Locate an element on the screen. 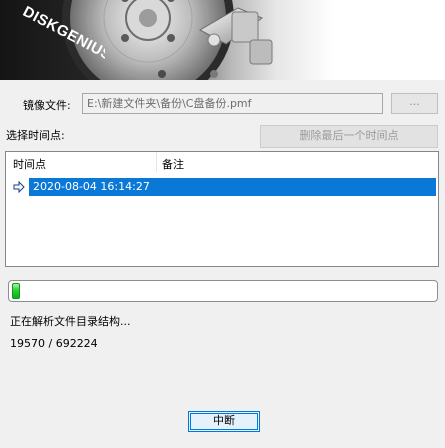  app-logo: DISKGENIUS is located at coordinates (62, 33).